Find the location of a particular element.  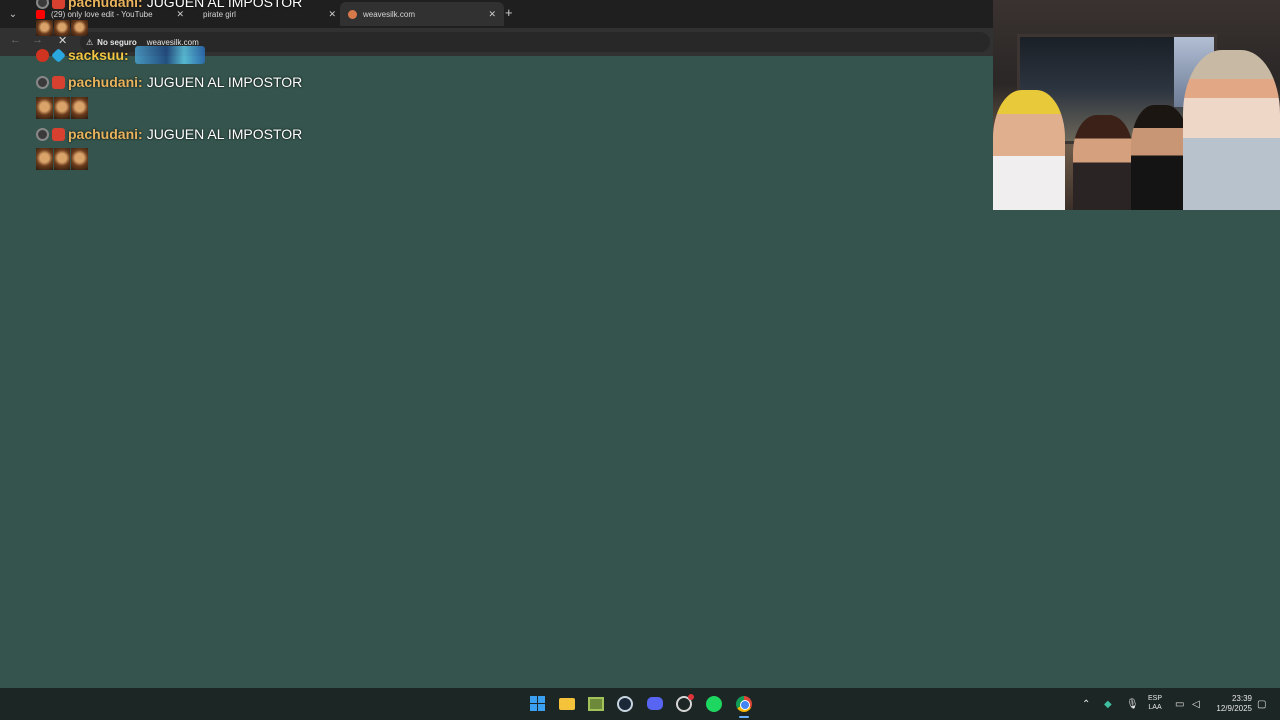

active-app-indicator is located at coordinates (744, 717).